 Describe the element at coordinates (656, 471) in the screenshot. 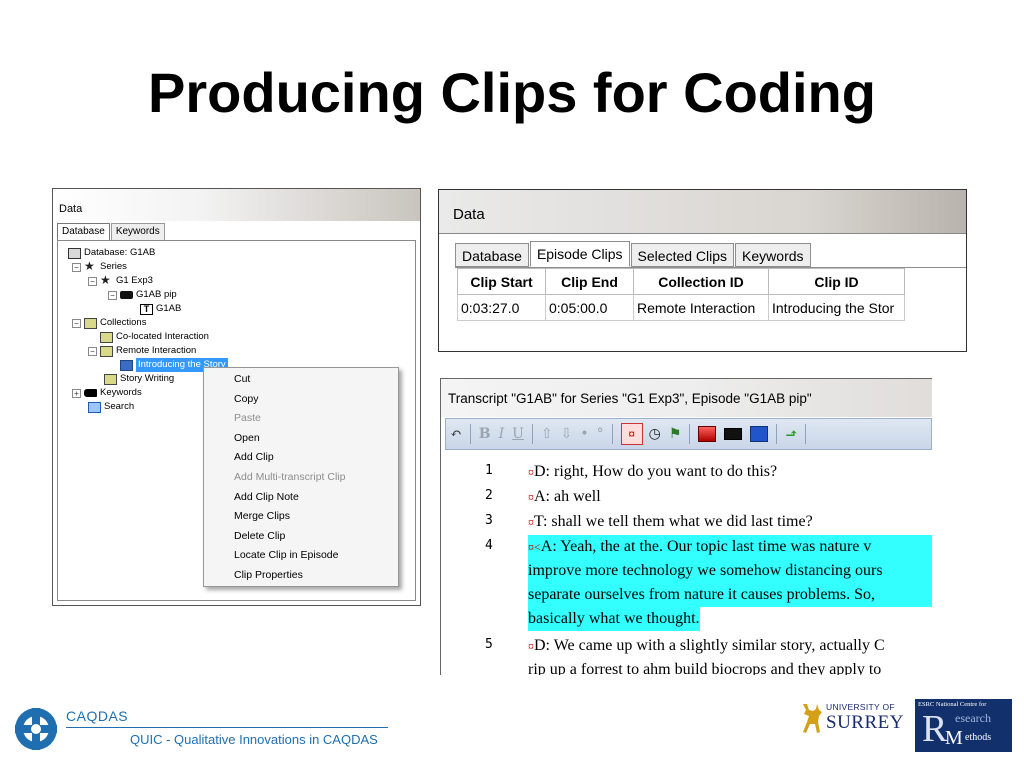

I see `line-text: D: right, How do you want to do this?` at that location.